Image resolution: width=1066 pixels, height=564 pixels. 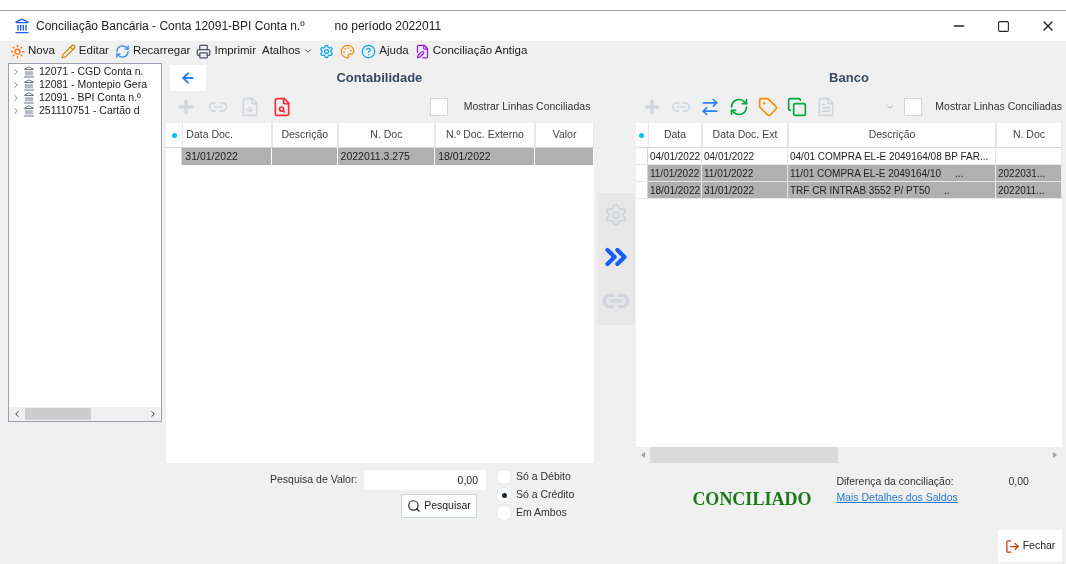 I want to click on tree-item: 12091 - BPI Conta n.º, so click(x=85, y=97).